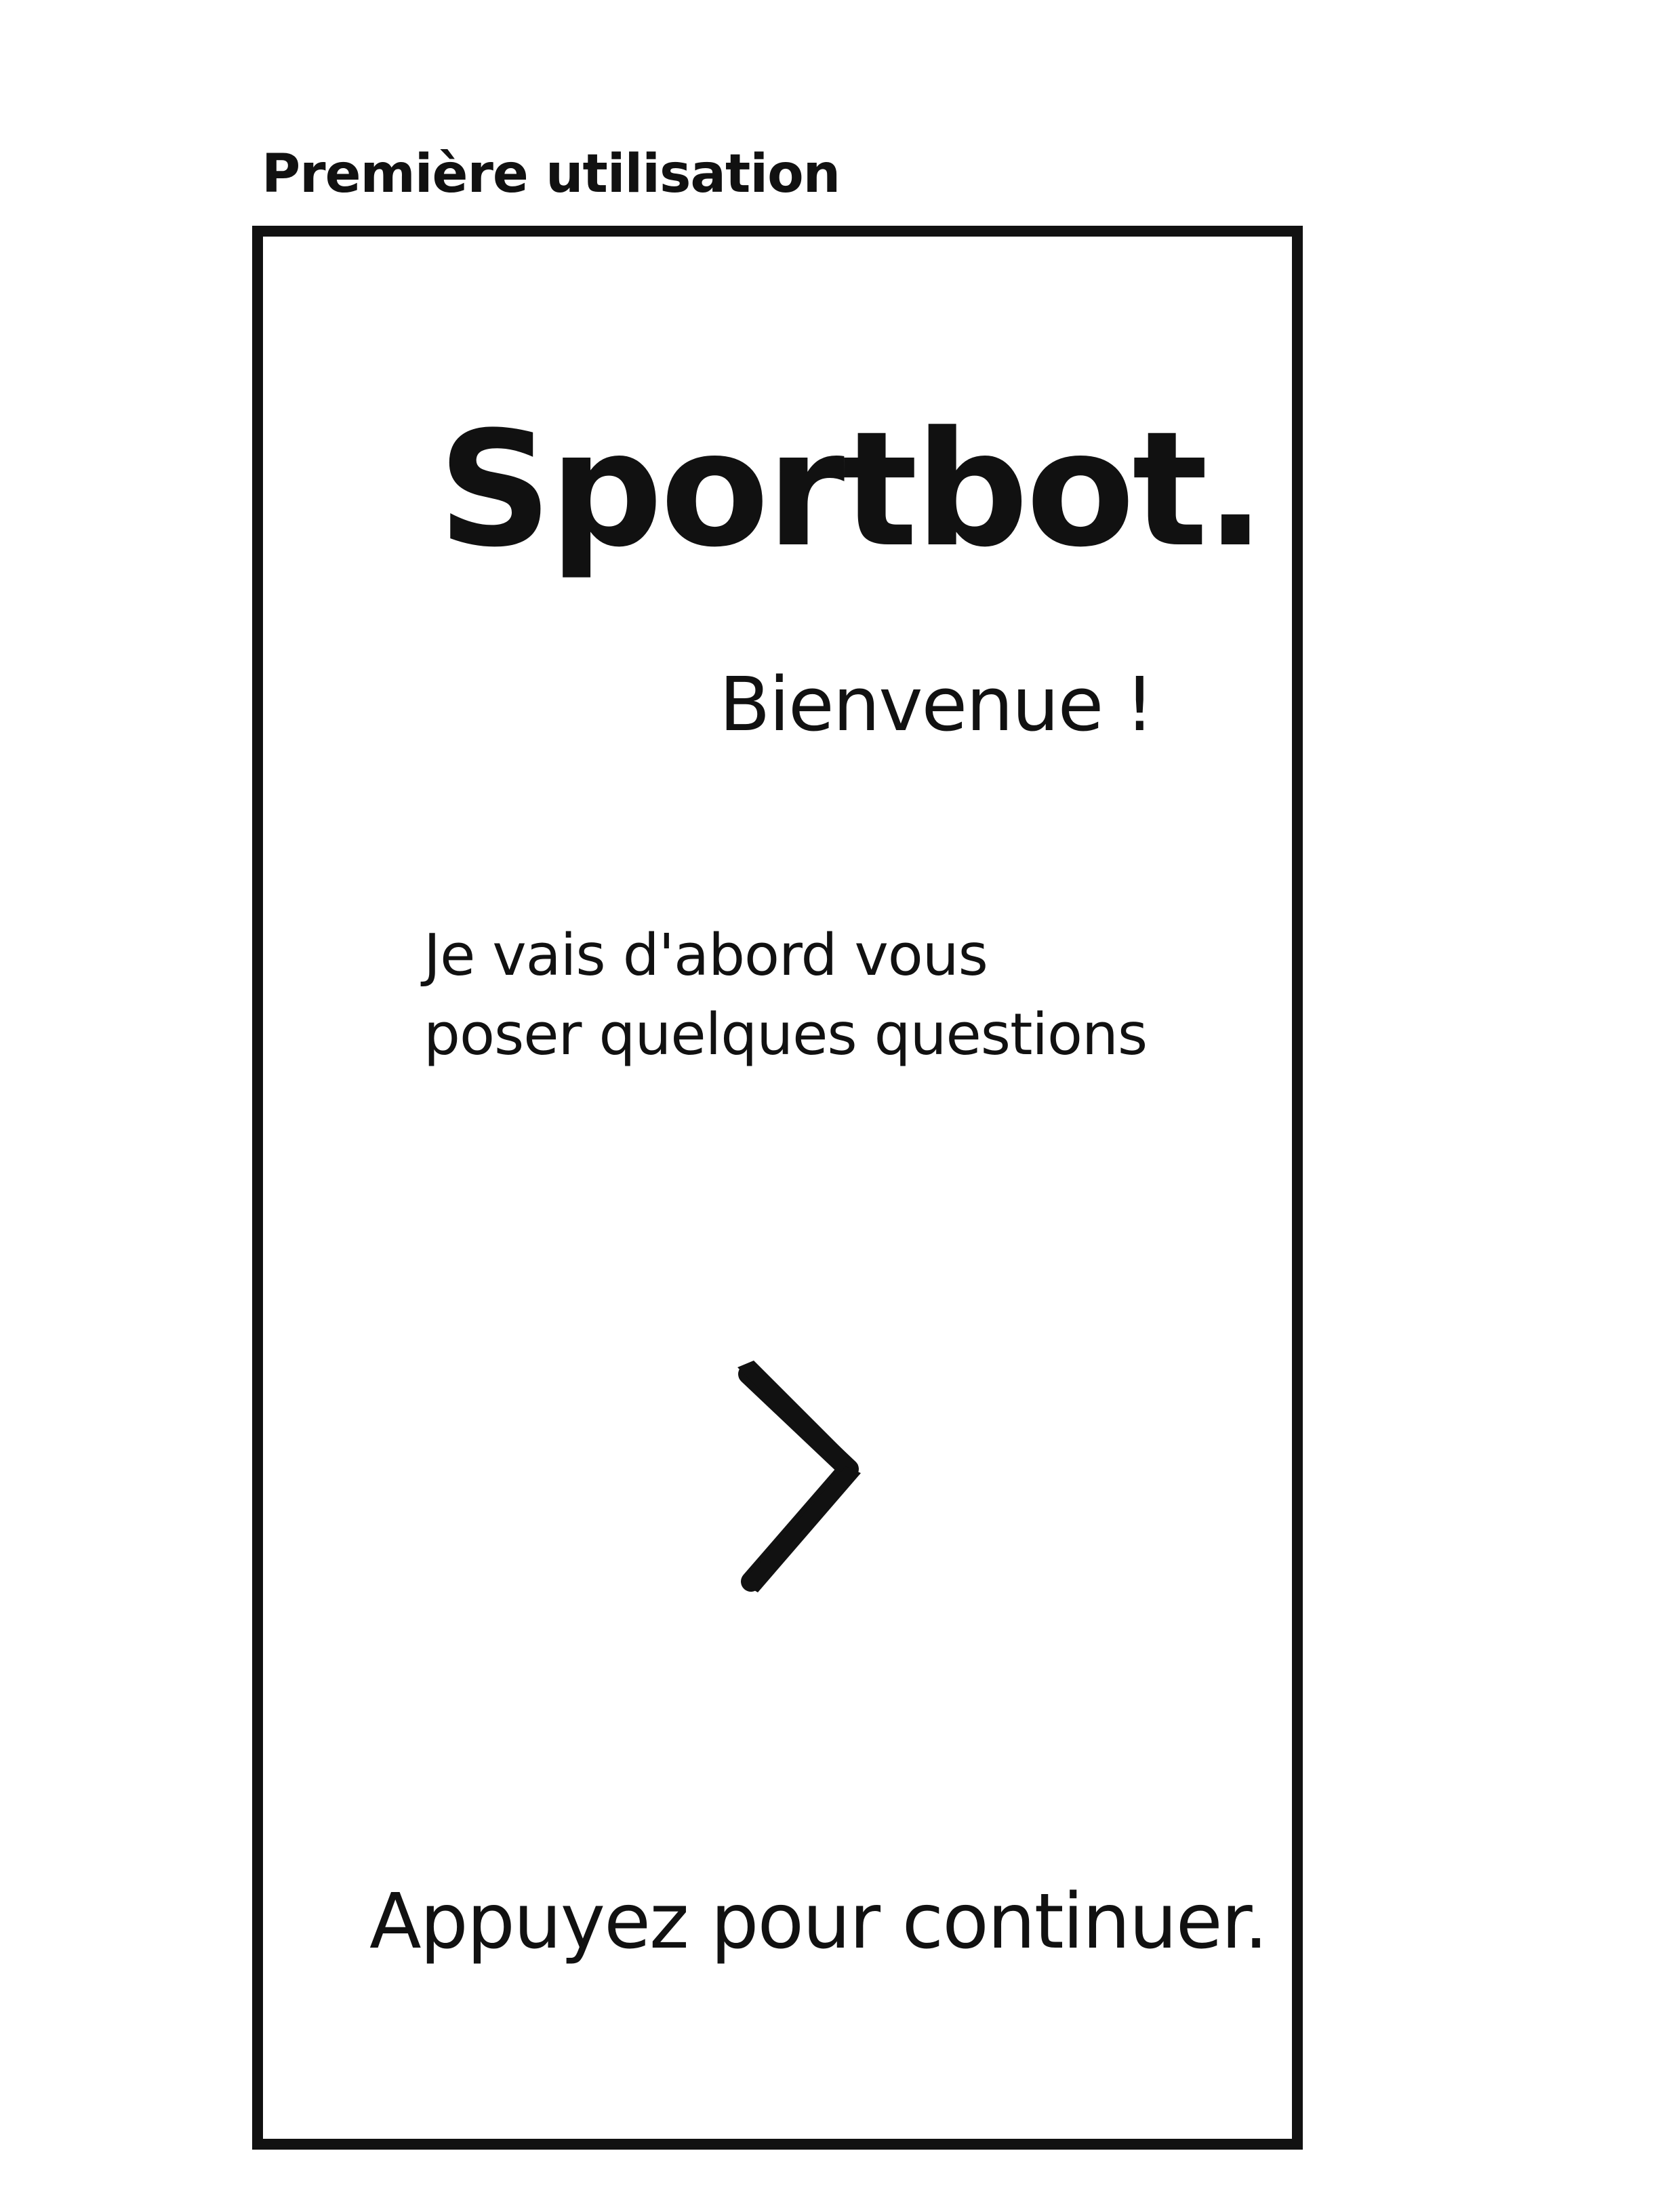  What do you see at coordinates (551, 174) in the screenshot?
I see `screen-caption: Première utilisation` at bounding box center [551, 174].